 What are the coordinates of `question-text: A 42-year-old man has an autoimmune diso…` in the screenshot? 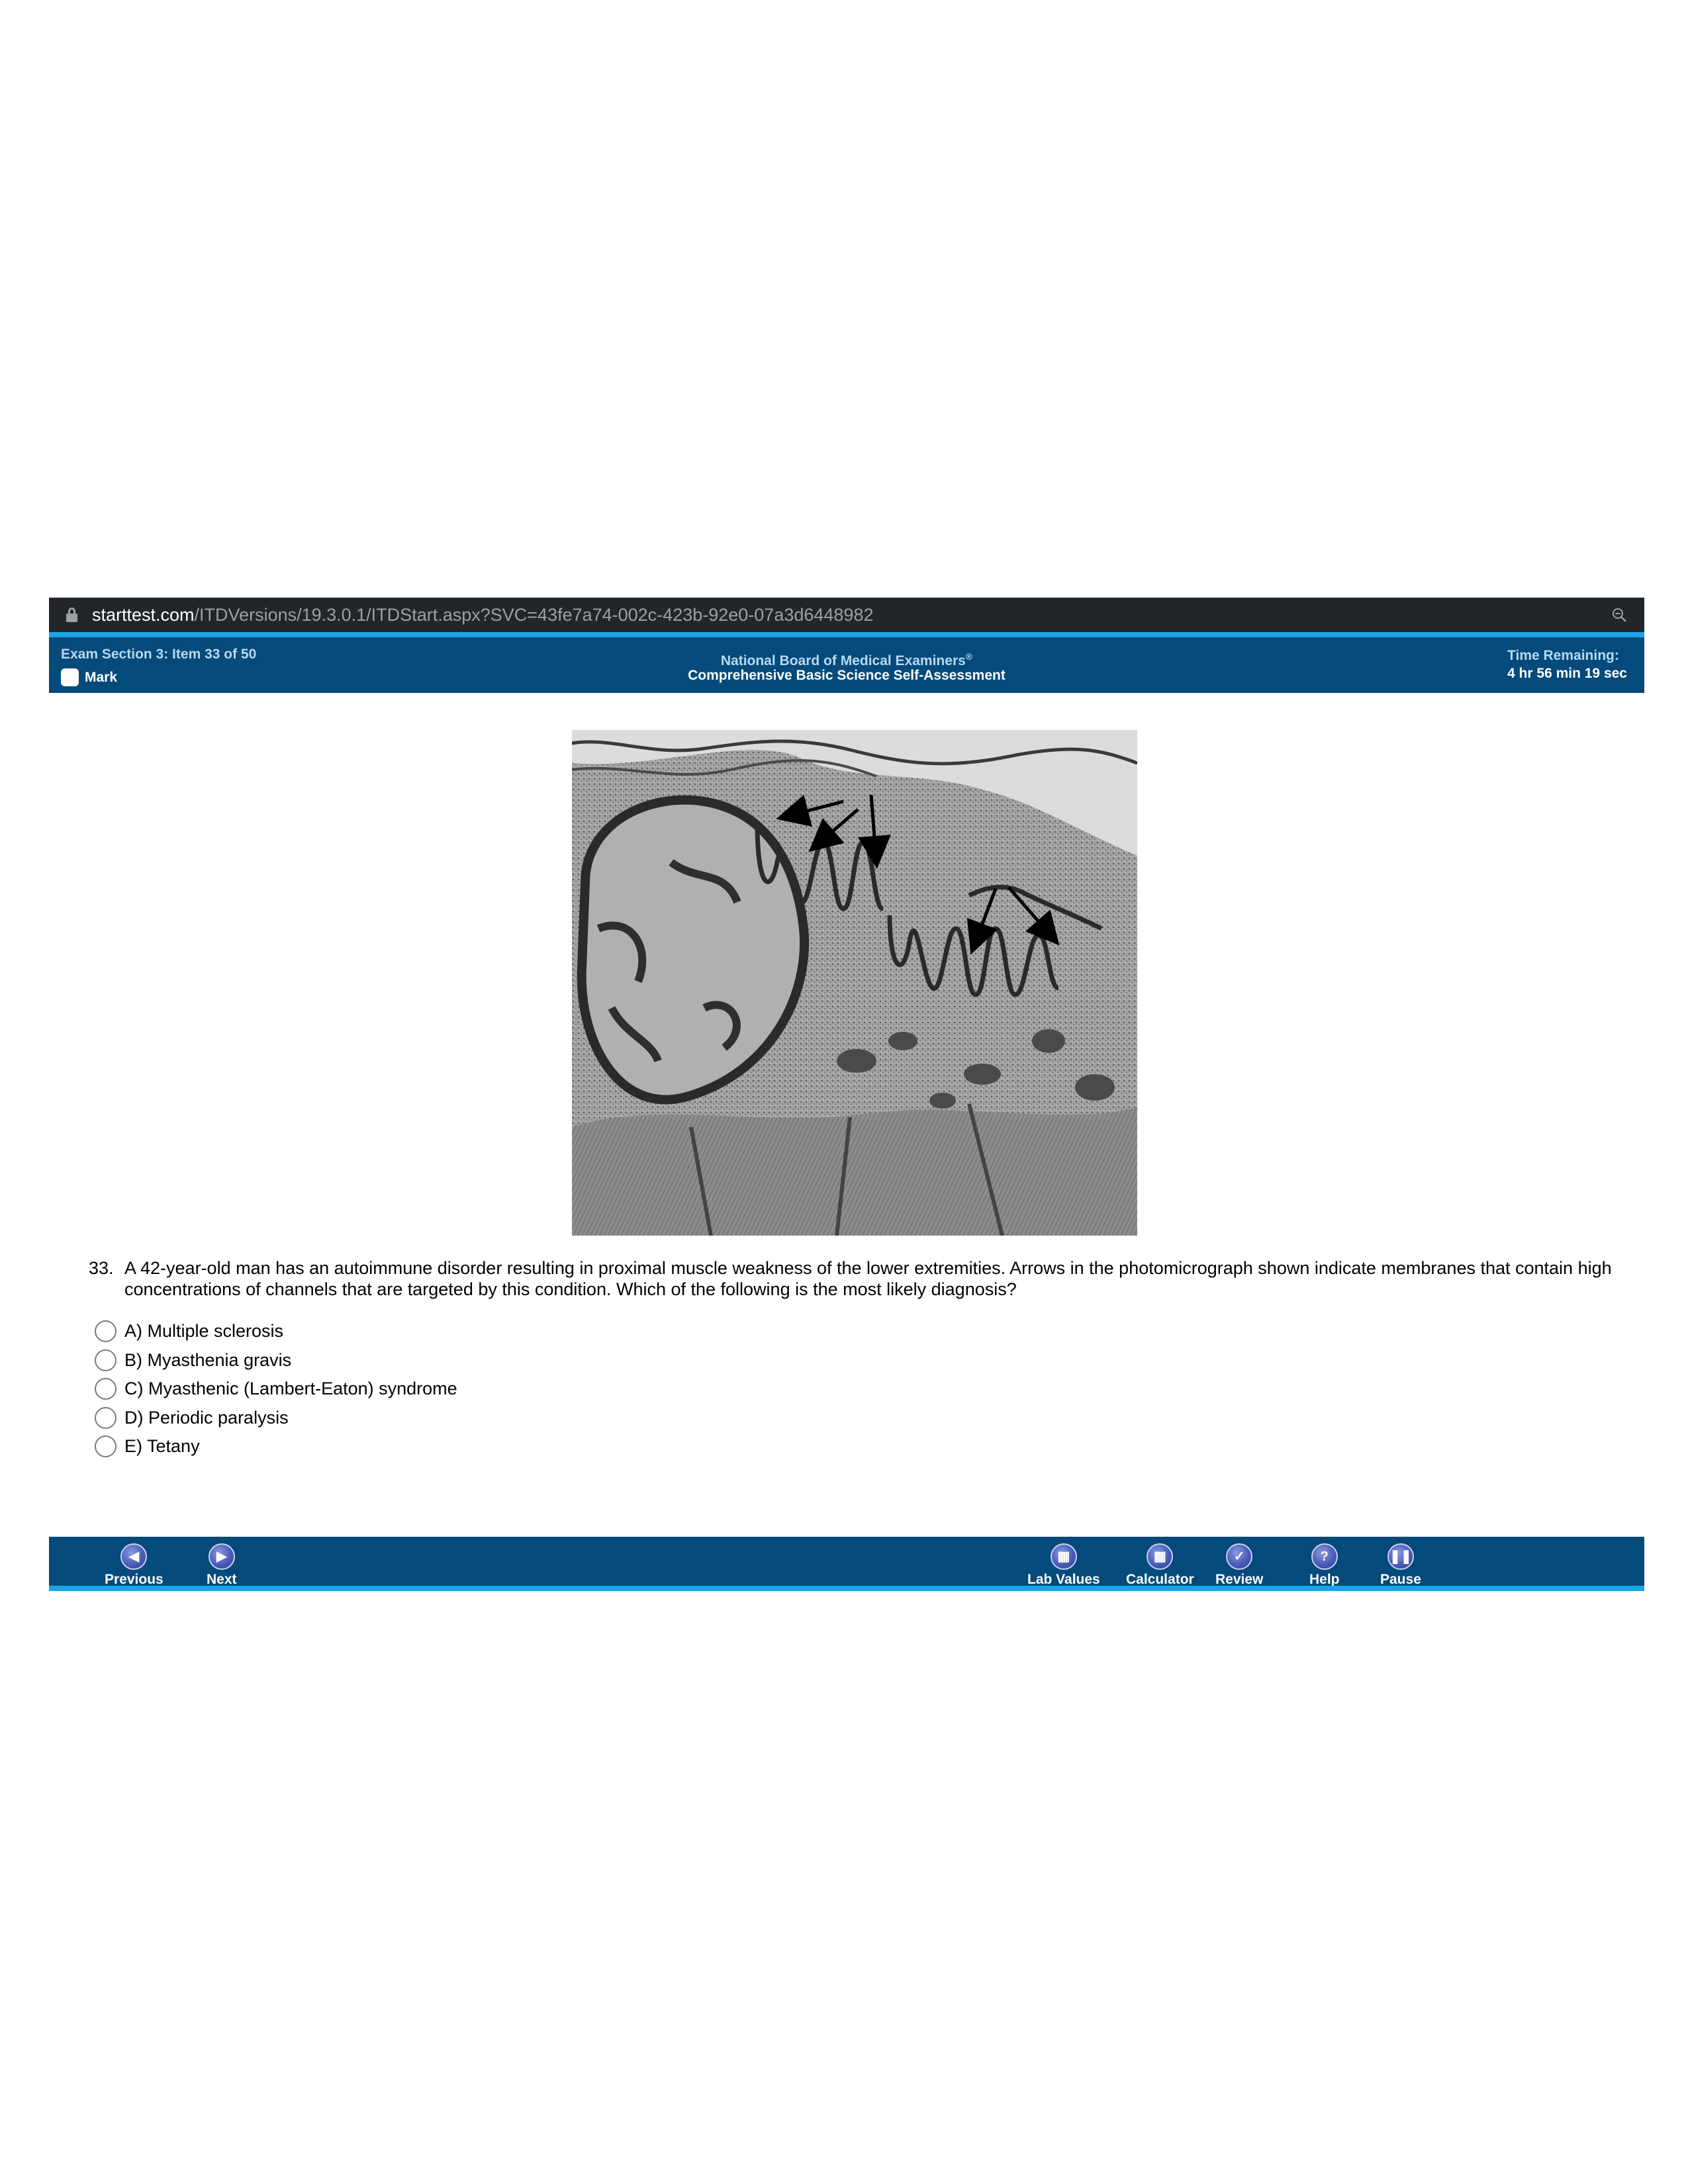 It's located at (868, 1278).